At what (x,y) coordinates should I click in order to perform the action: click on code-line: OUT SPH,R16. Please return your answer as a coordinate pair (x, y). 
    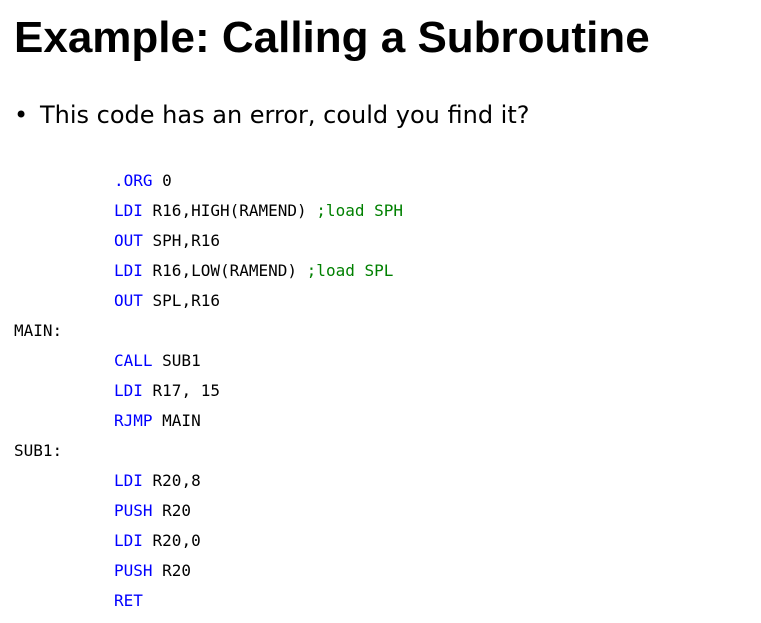
    Looking at the image, I should click on (208, 241).